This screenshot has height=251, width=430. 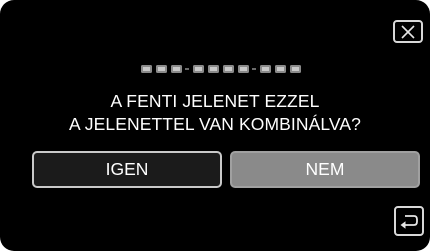 I want to click on close-icon, so click(x=408, y=31).